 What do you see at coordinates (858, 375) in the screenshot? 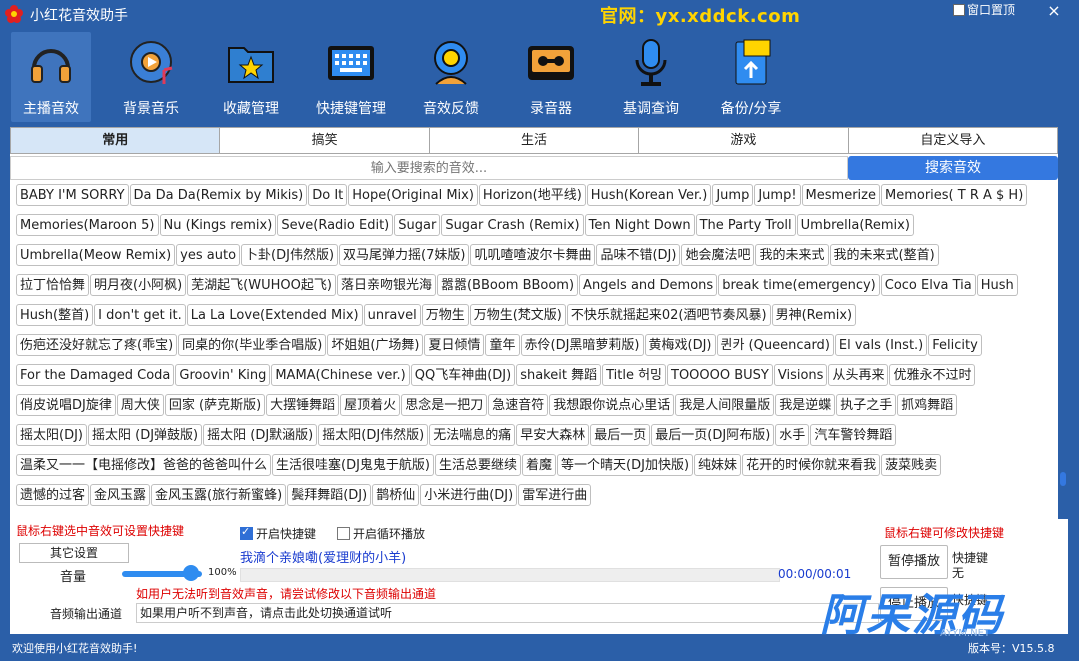
I see `sound-button: 从头再来` at bounding box center [858, 375].